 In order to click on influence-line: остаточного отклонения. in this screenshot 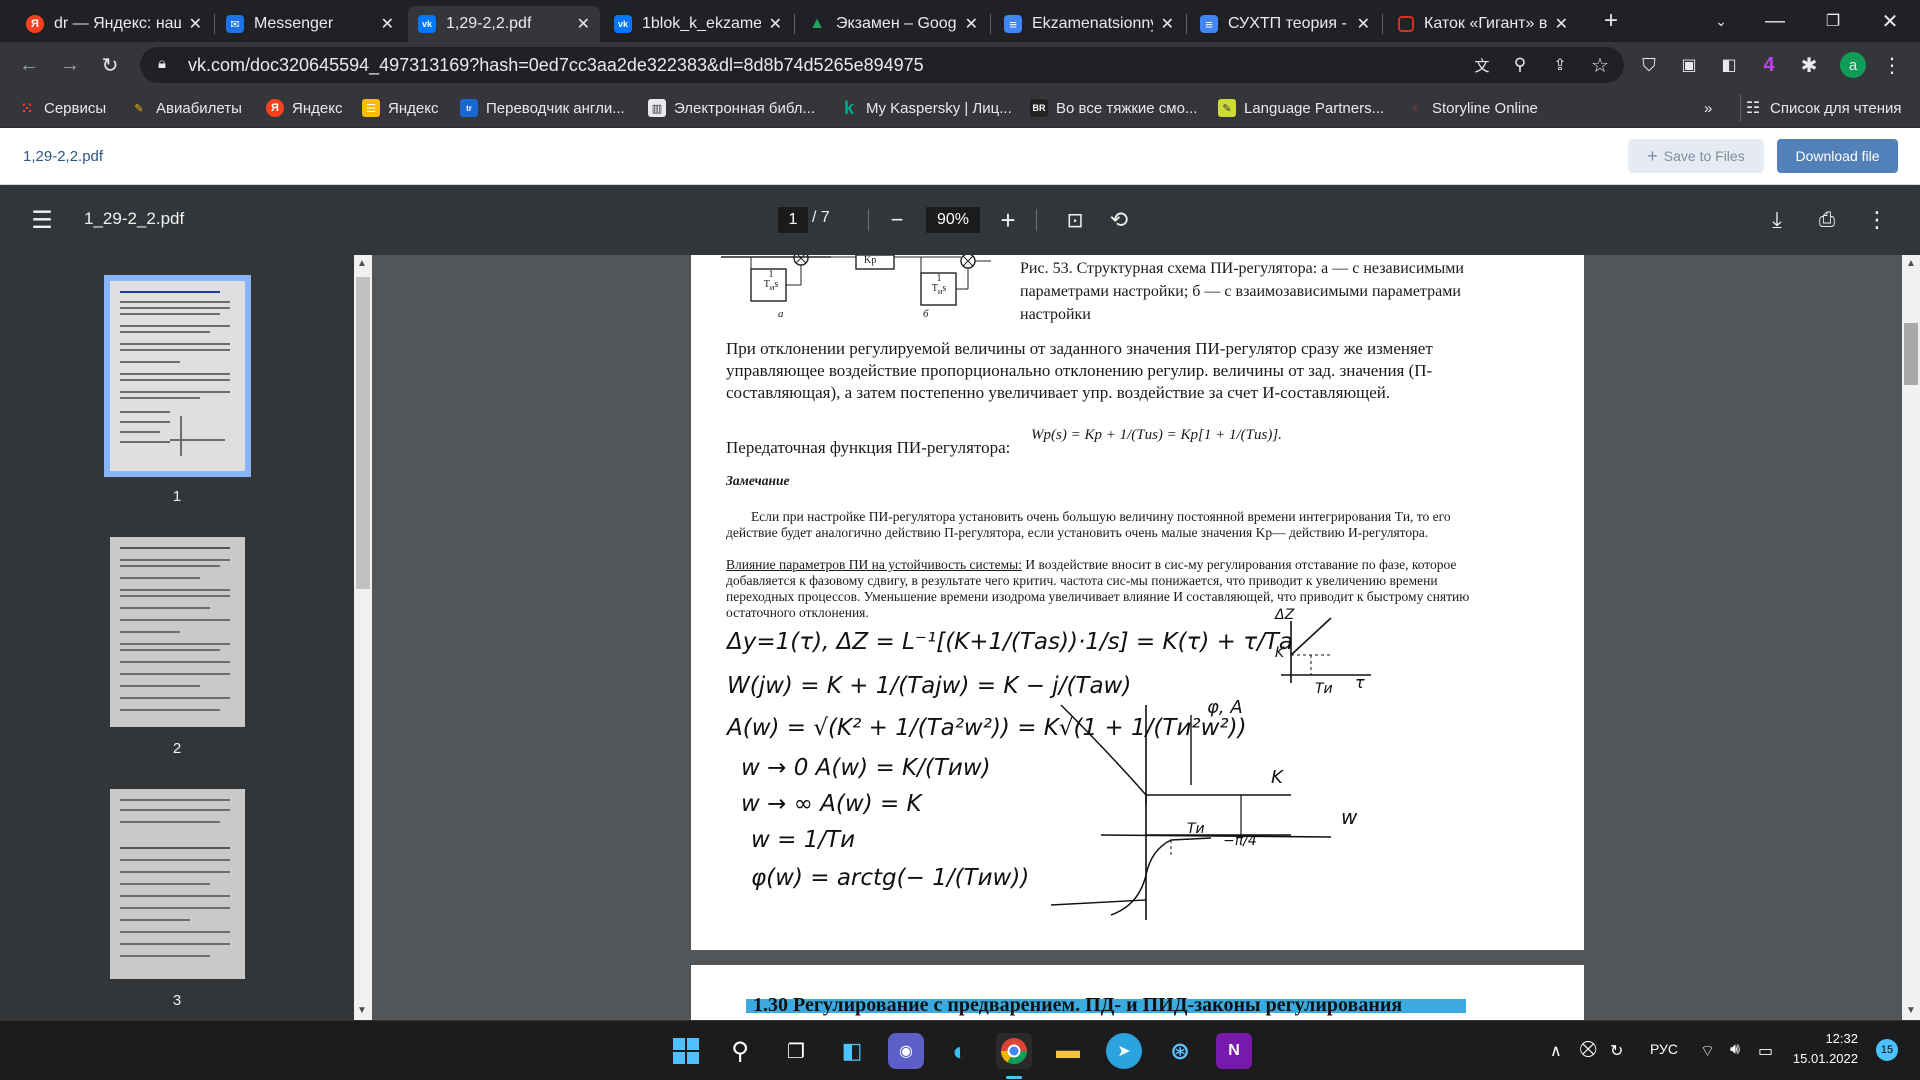, I will do `click(797, 612)`.